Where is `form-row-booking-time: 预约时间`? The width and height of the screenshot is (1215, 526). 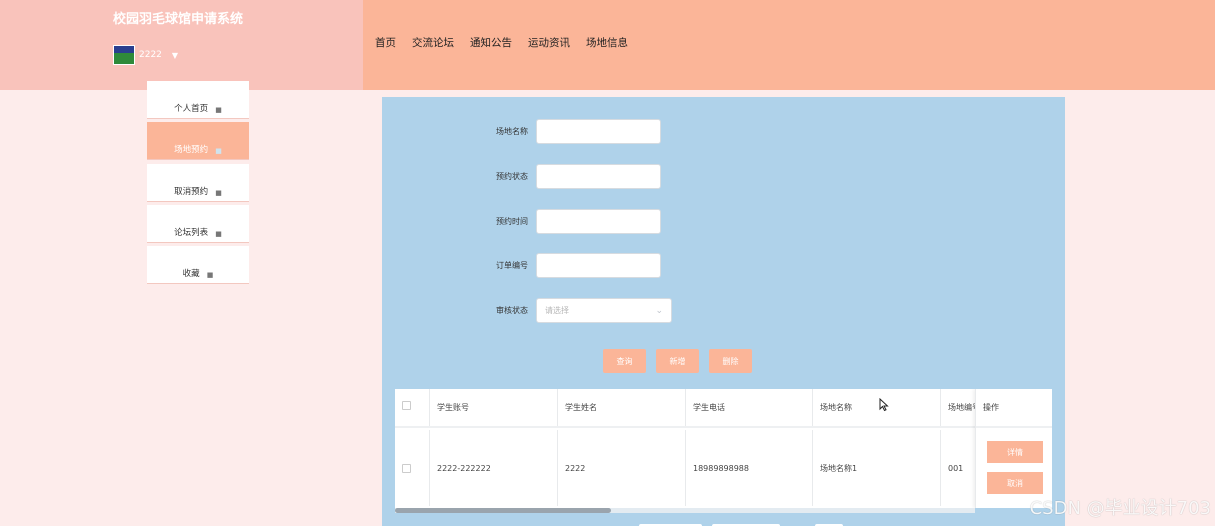 form-row-booking-time: 预约时间 is located at coordinates (521, 221).